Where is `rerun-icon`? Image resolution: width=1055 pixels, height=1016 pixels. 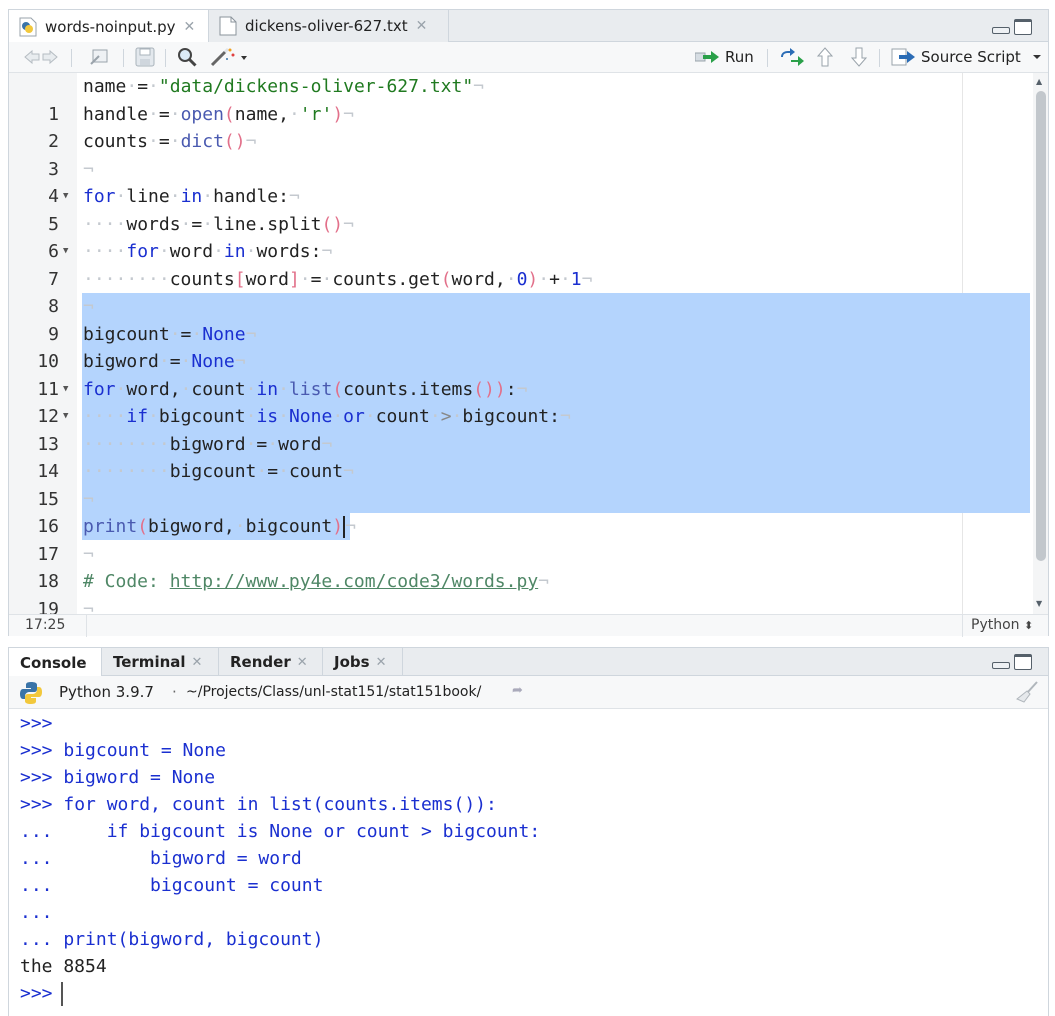
rerun-icon is located at coordinates (792, 57).